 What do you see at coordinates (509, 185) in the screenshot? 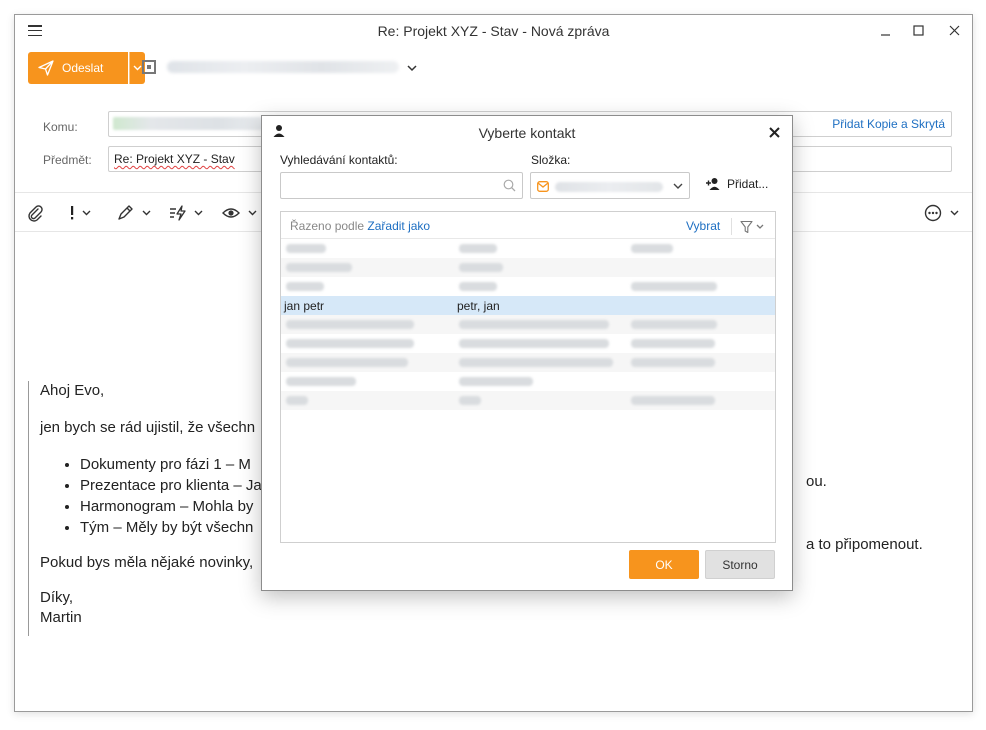
I see `search-icon` at bounding box center [509, 185].